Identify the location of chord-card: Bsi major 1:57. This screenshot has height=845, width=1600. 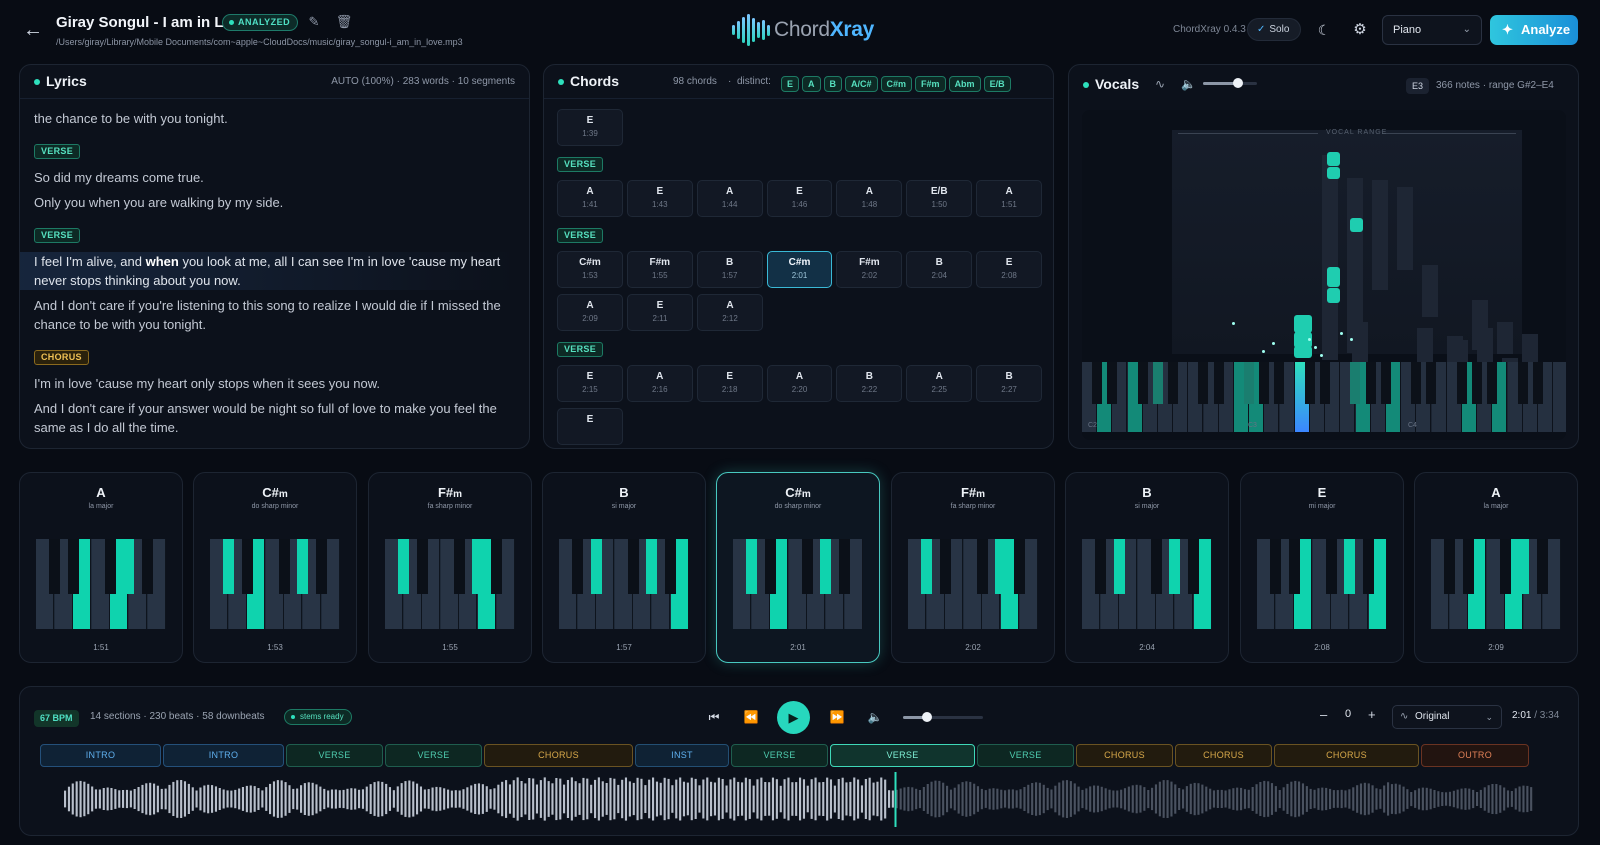
(624, 567).